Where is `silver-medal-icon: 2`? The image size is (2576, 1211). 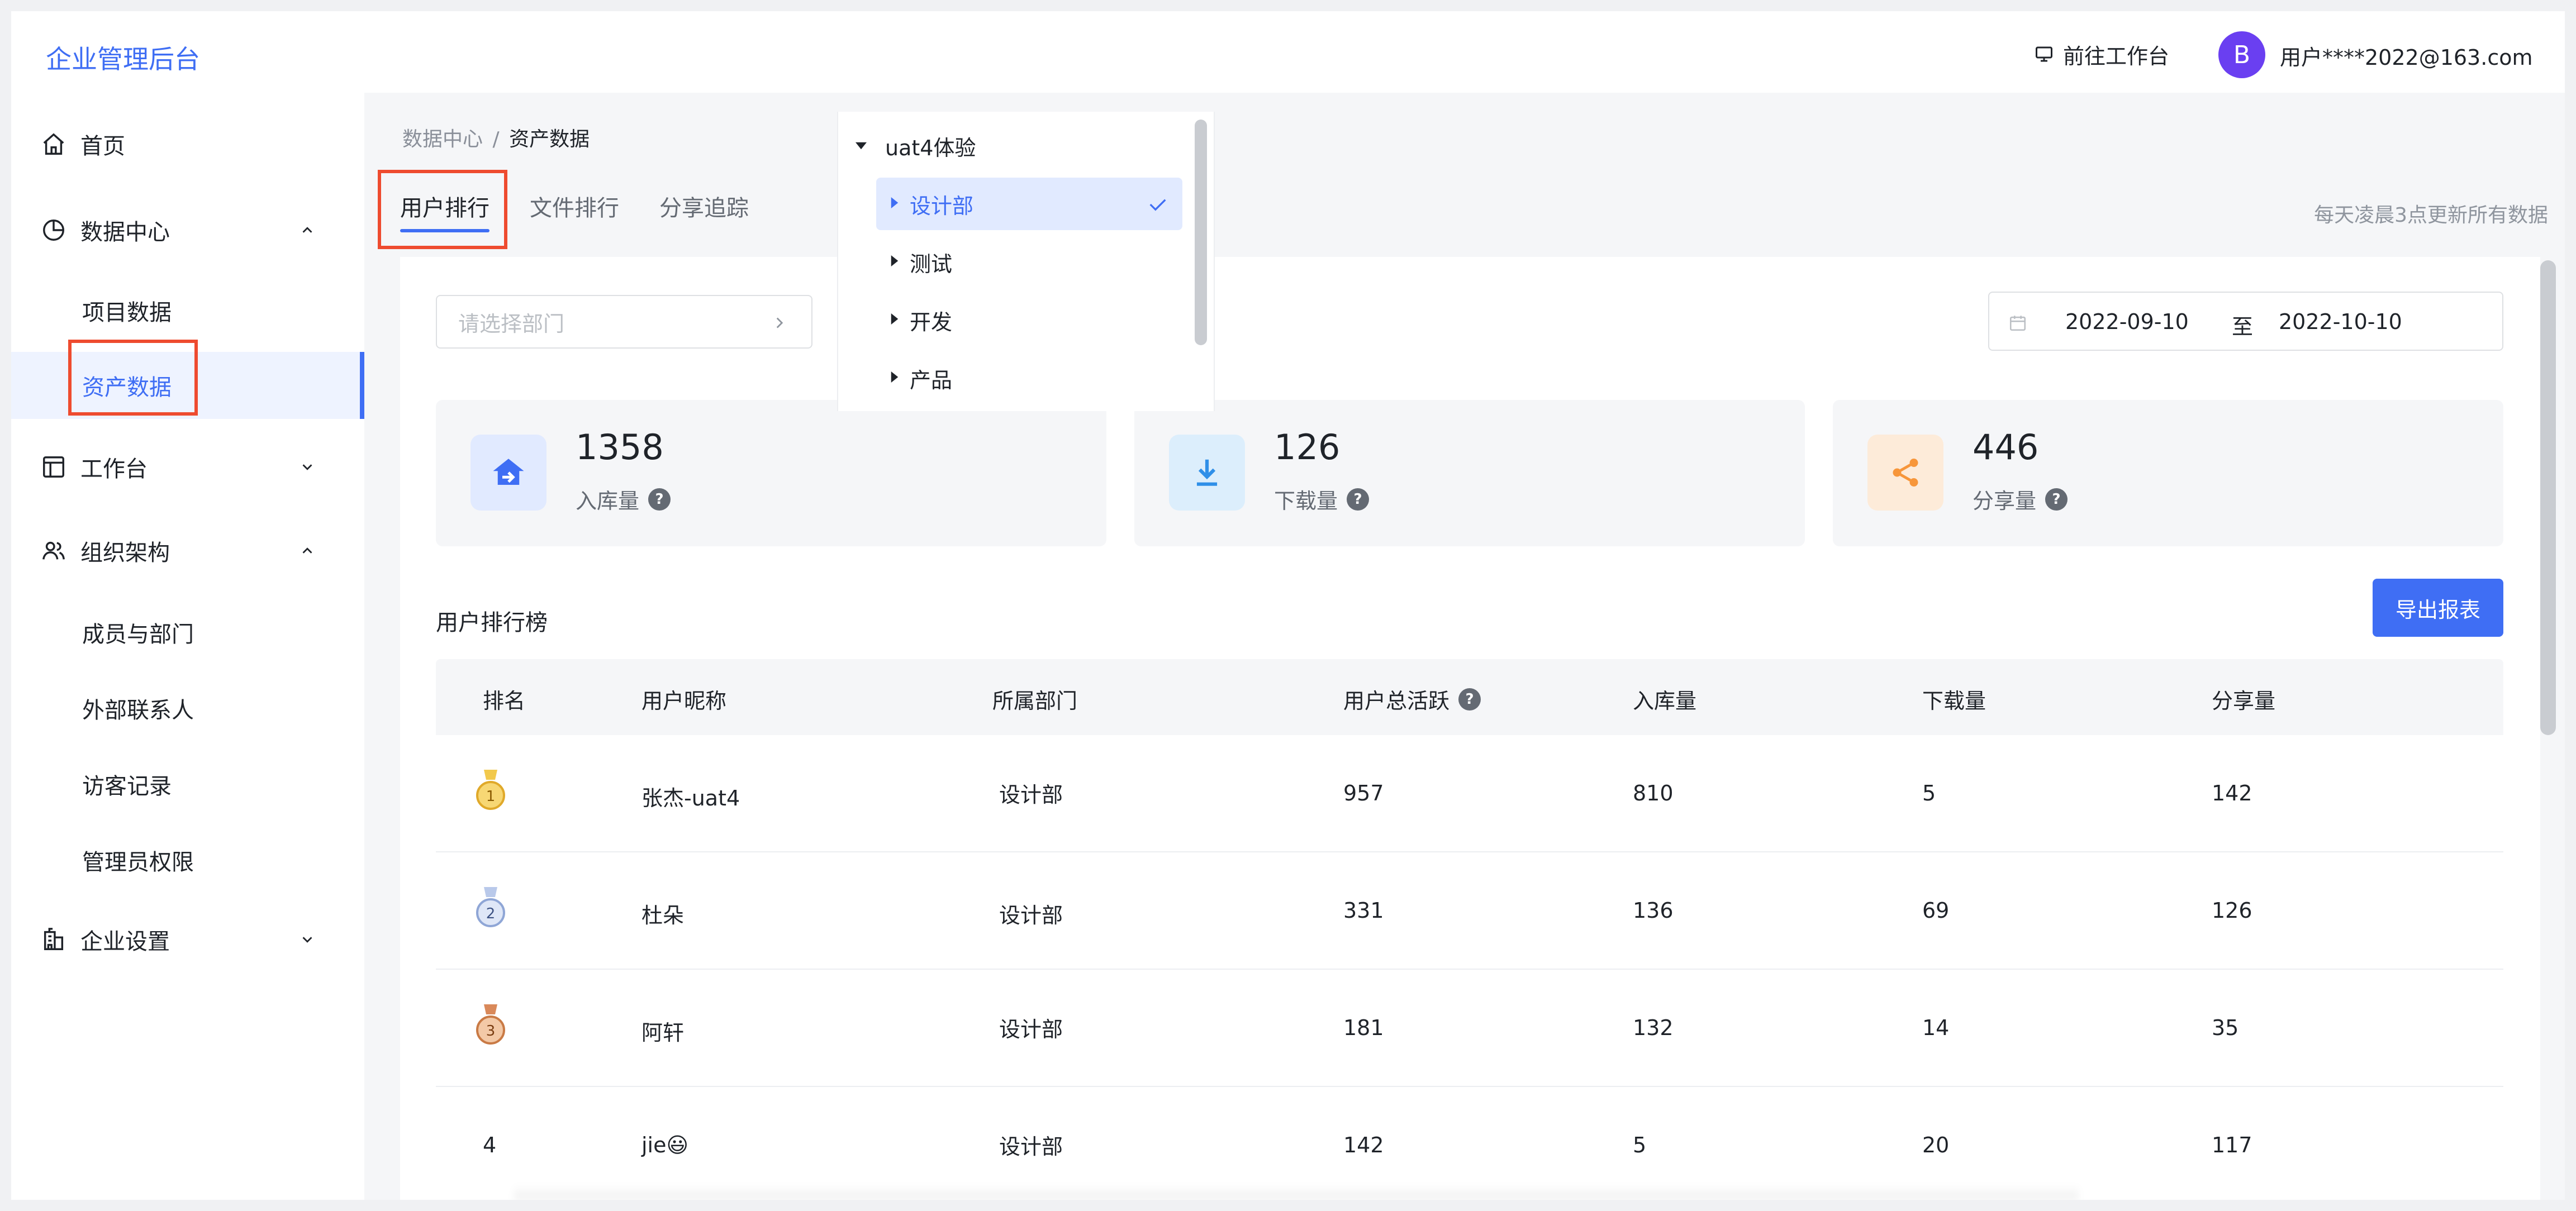 silver-medal-icon: 2 is located at coordinates (491, 907).